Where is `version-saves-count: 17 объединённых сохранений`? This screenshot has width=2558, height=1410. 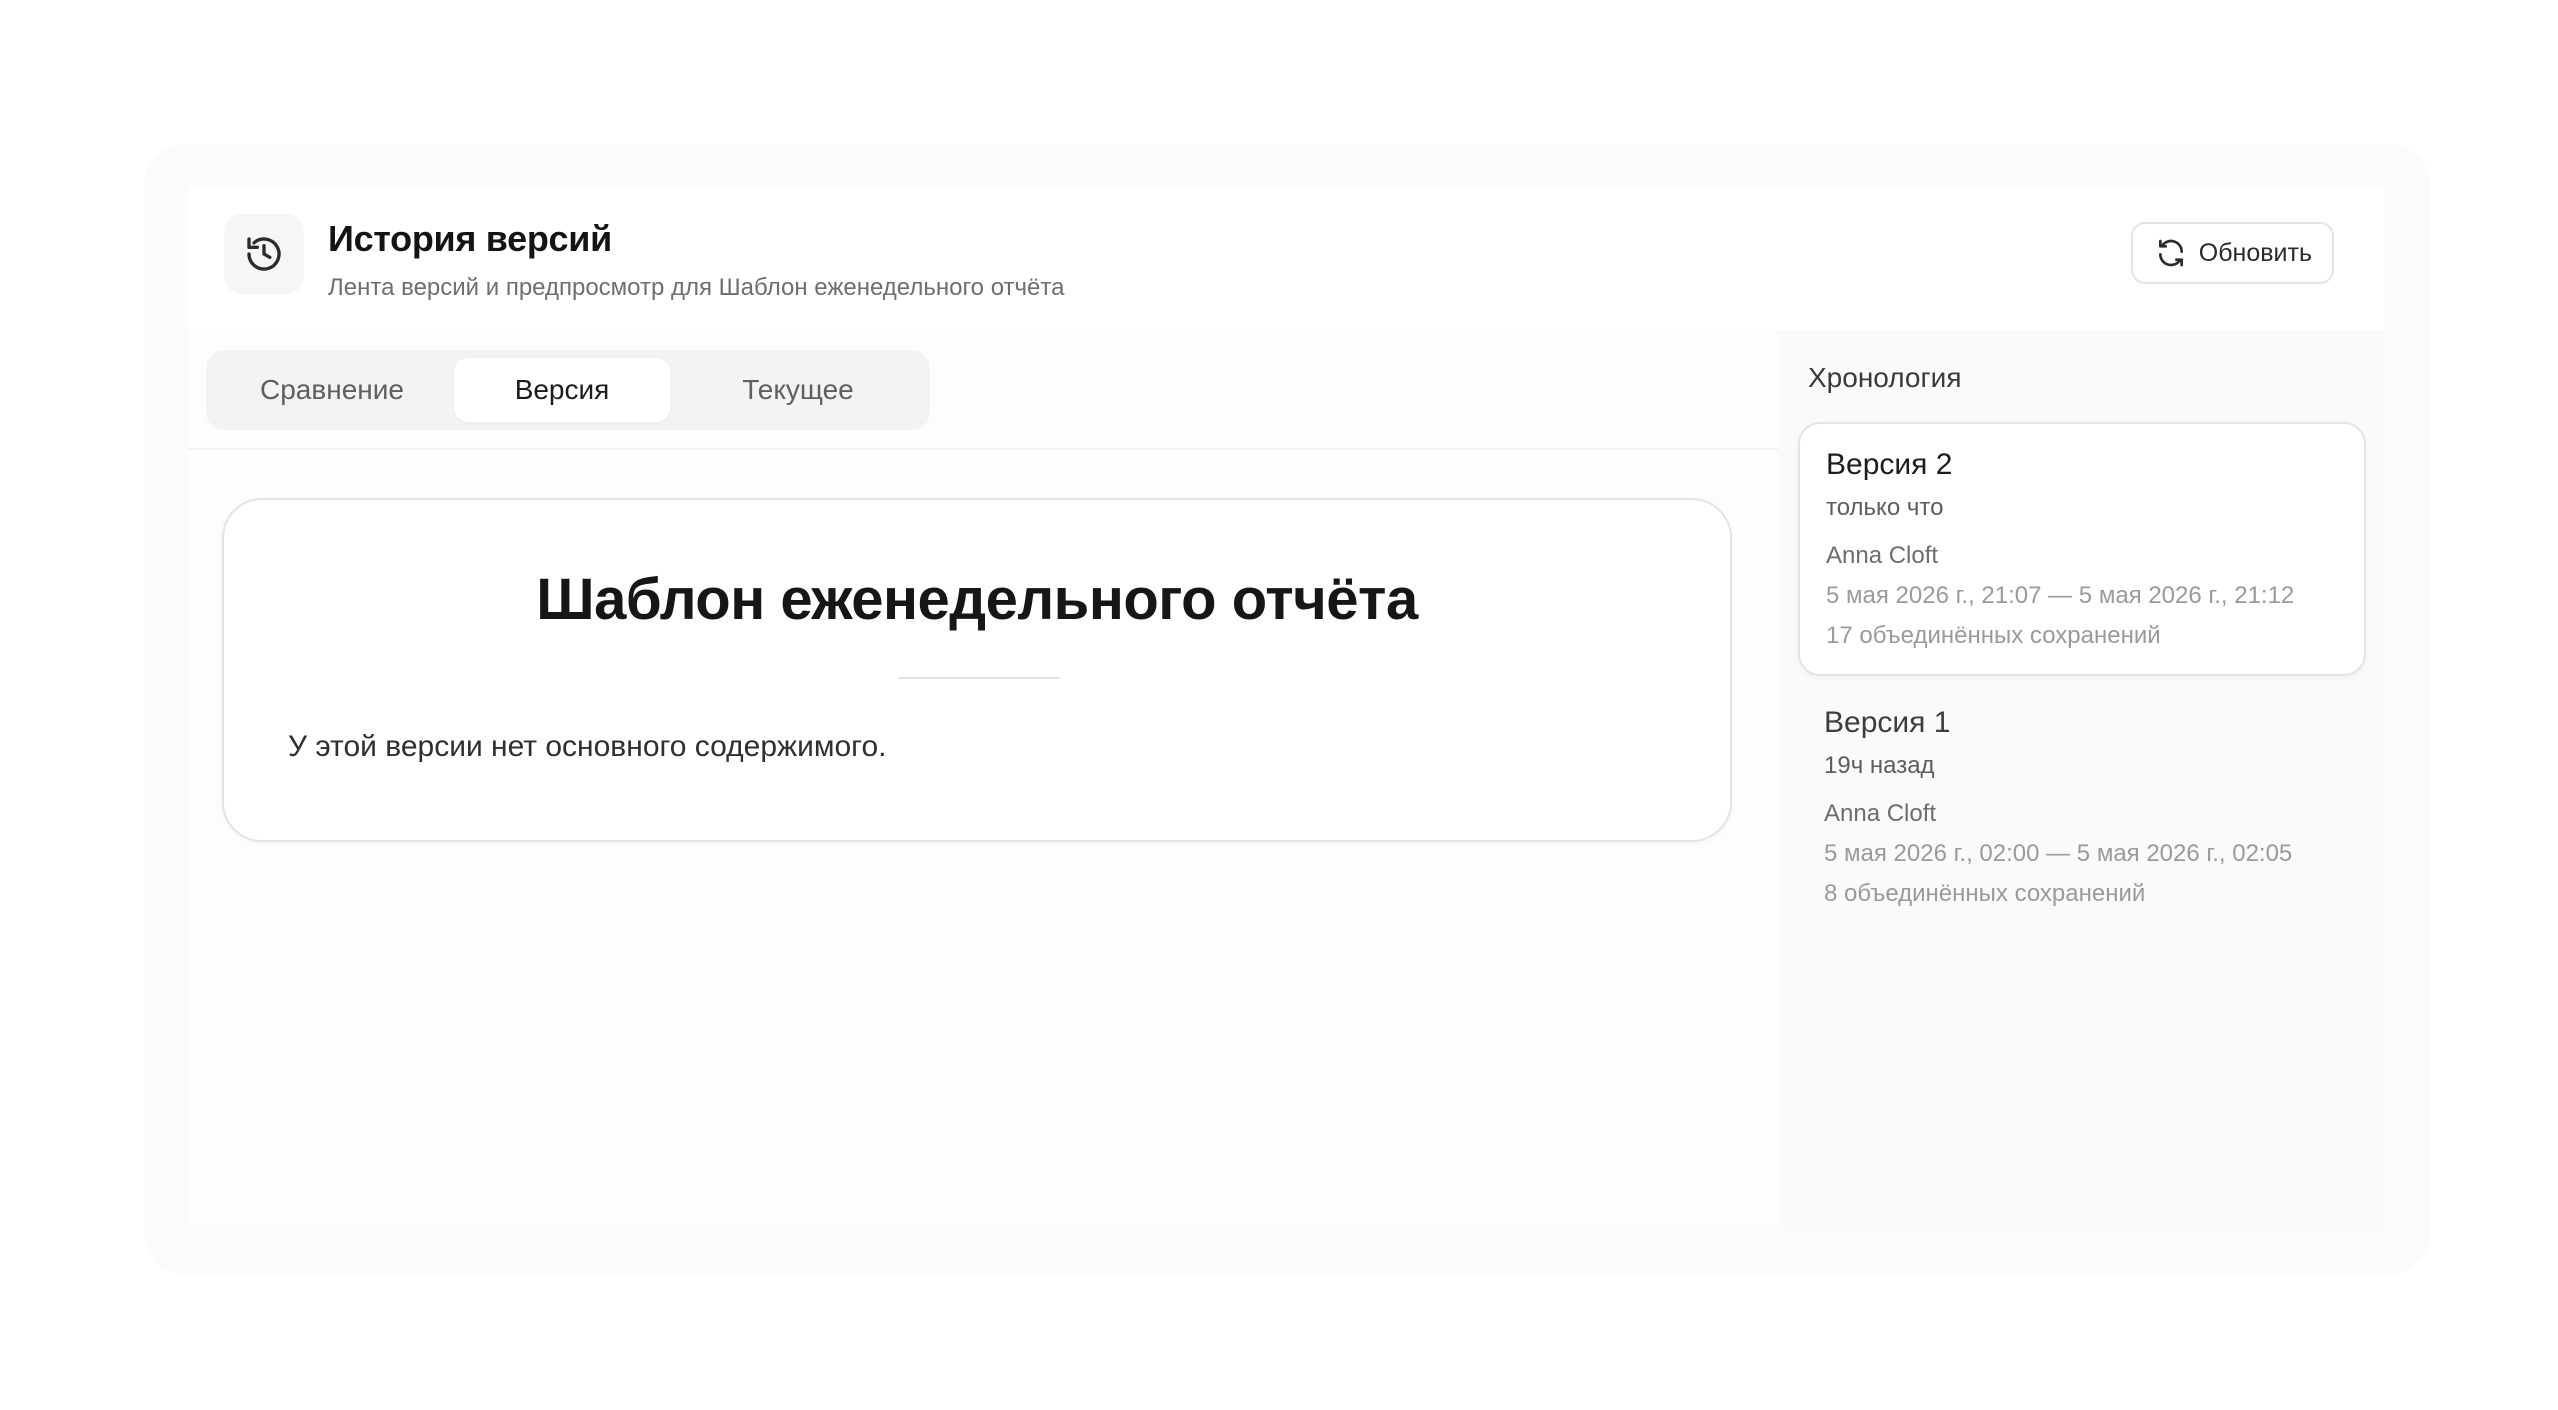
version-saves-count: 17 объединённых сохранений is located at coordinates (1993, 635).